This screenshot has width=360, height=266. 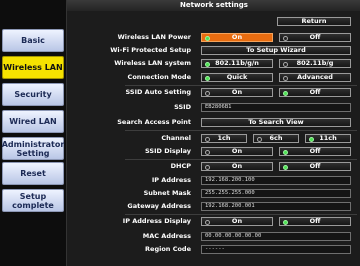 I want to click on label-ssid-auto-setting: SSID Auto Setting, so click(x=158, y=92).